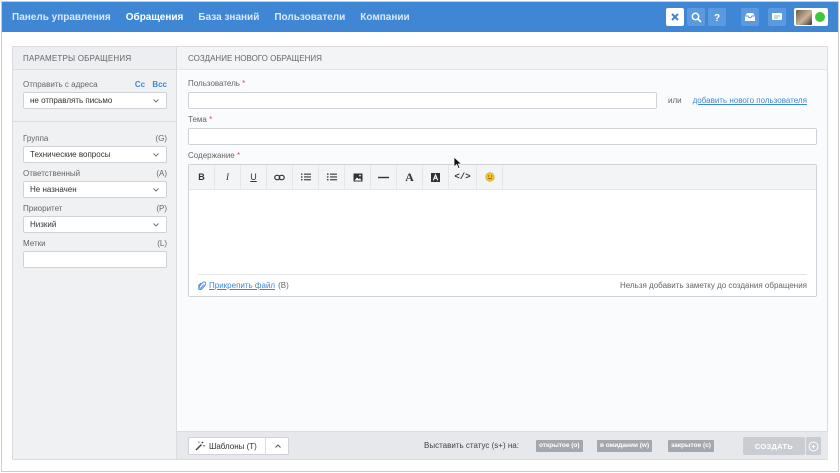 This screenshot has height=473, width=840. I want to click on tags-label: Метки, so click(34, 243).